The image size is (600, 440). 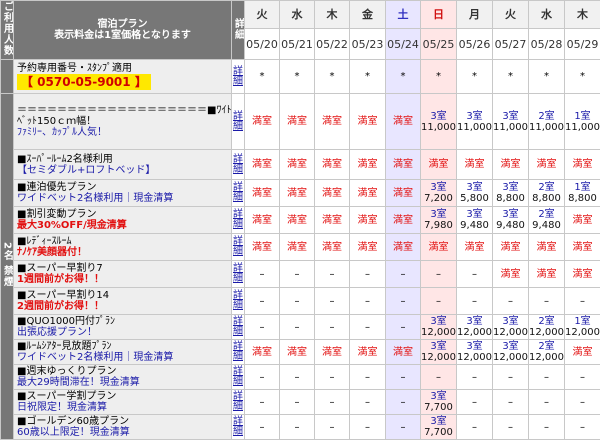 I want to click on availability-cell: 3室5,800, so click(x=475, y=193).